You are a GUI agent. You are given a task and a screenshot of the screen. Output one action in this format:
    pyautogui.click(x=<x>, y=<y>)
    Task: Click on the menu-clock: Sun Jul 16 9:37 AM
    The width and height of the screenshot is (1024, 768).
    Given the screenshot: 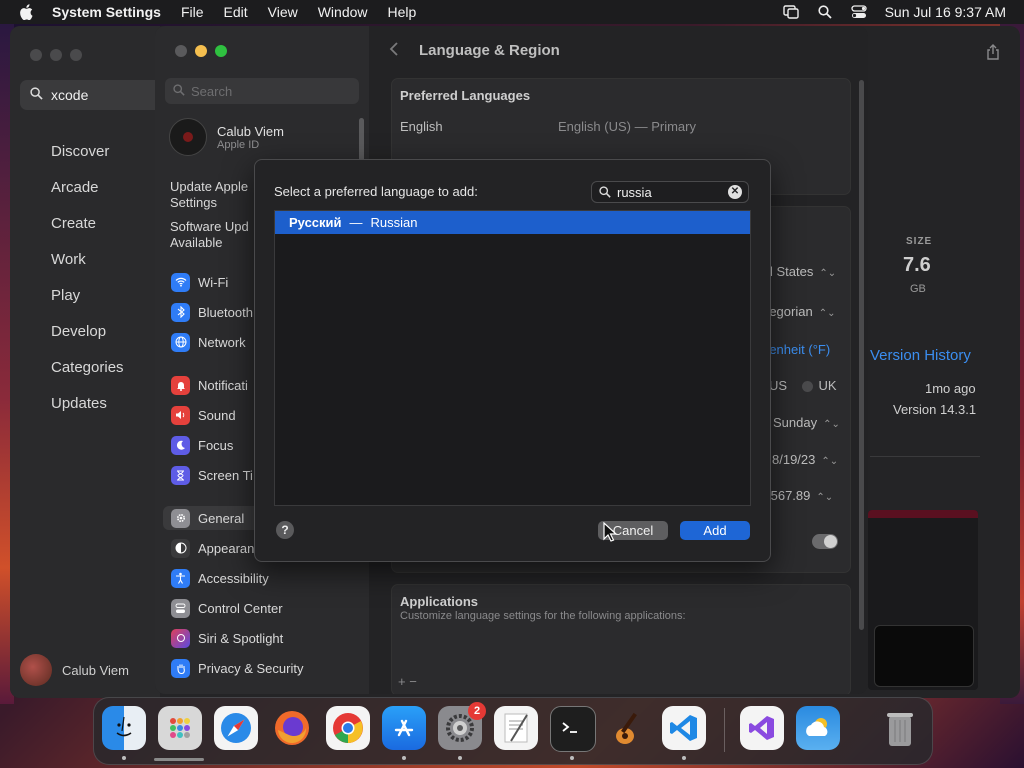 What is the action you would take?
    pyautogui.click(x=945, y=12)
    